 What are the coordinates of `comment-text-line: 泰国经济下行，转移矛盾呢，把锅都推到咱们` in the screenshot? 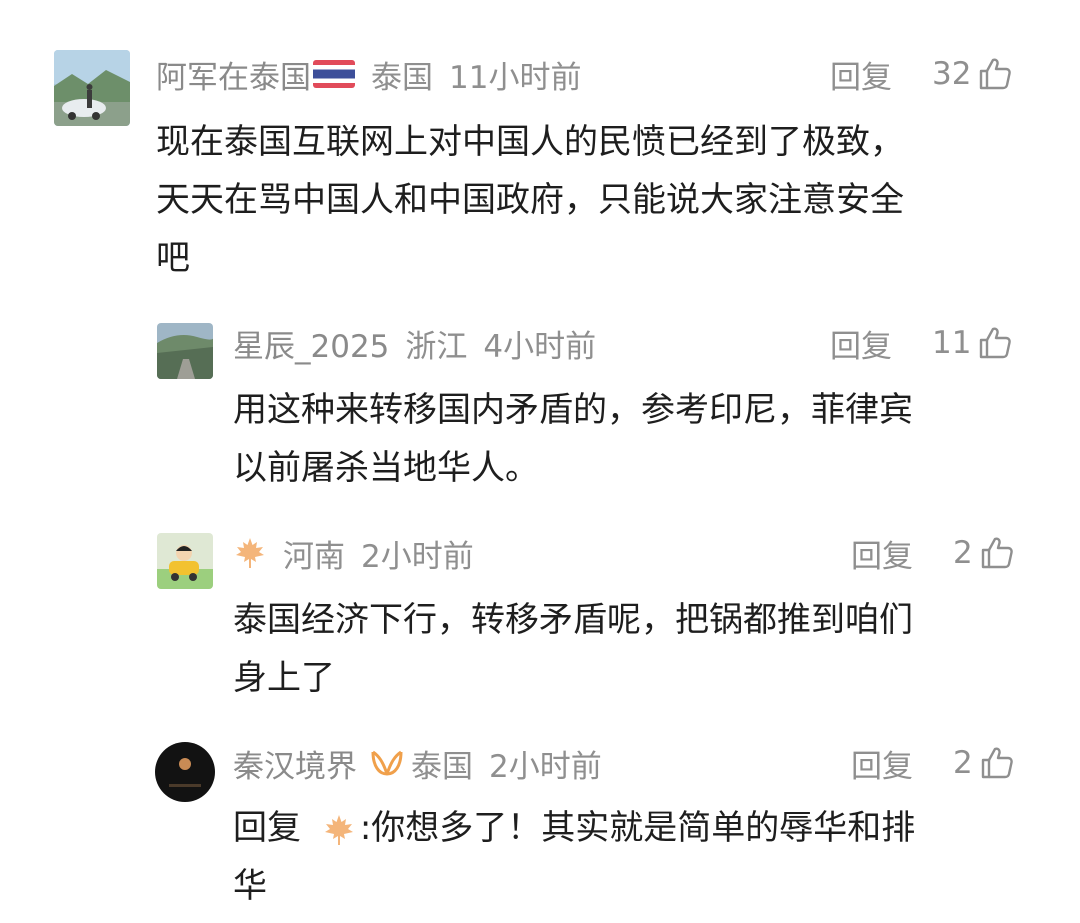 It's located at (573, 620).